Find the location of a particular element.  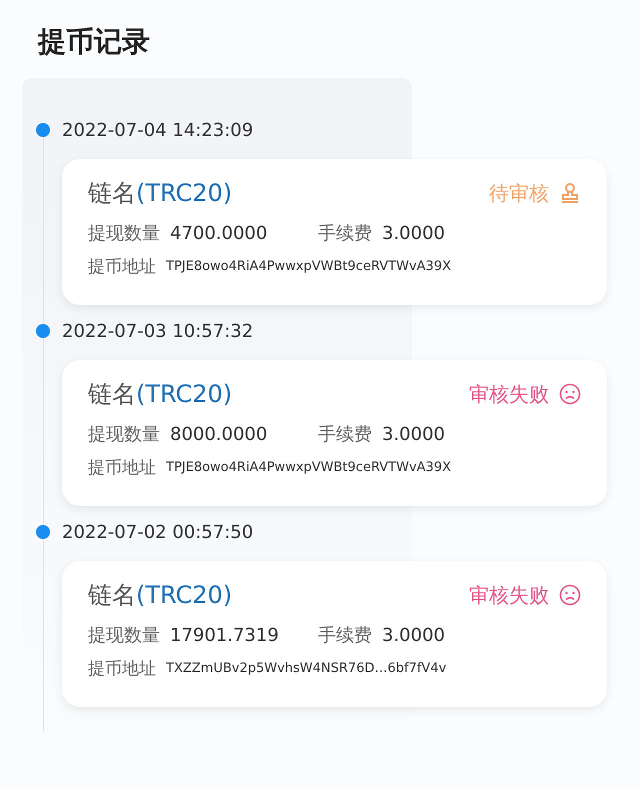

amount-value: 4700.0000 is located at coordinates (219, 233).